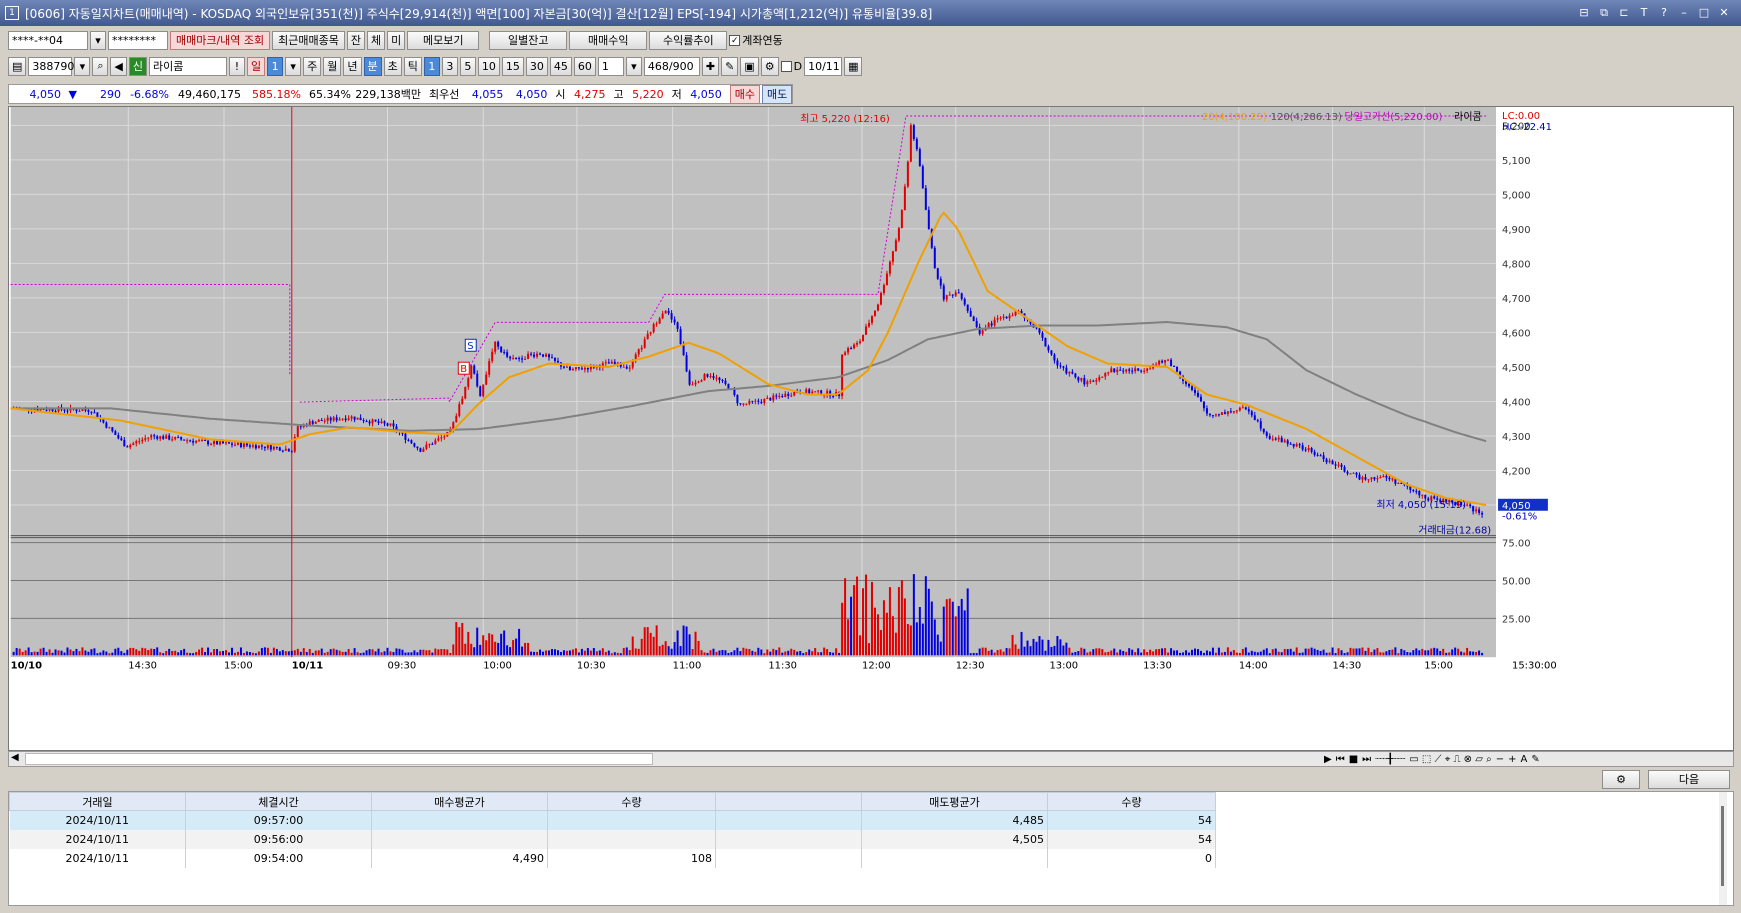 The image size is (1741, 913). I want to click on password-field: ********, so click(138, 40).